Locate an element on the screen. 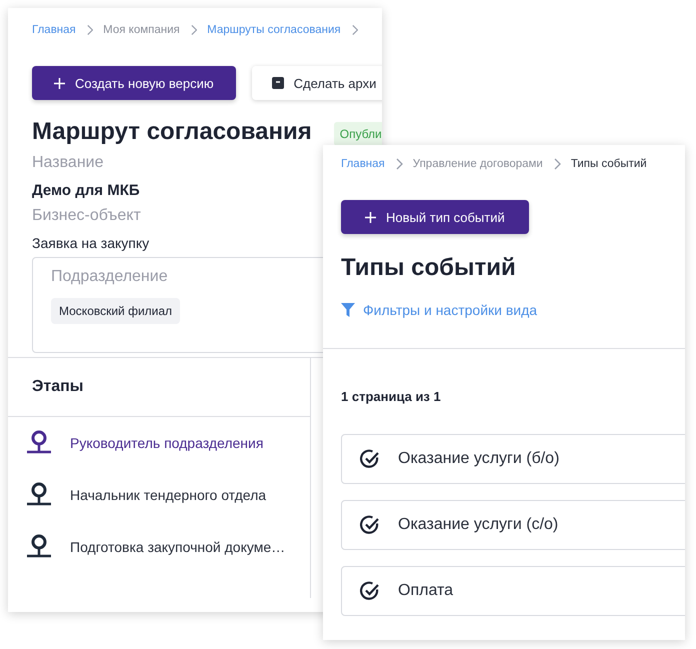 The height and width of the screenshot is (649, 696). stage-item: Руководитель подразделения is located at coordinates (159, 443).